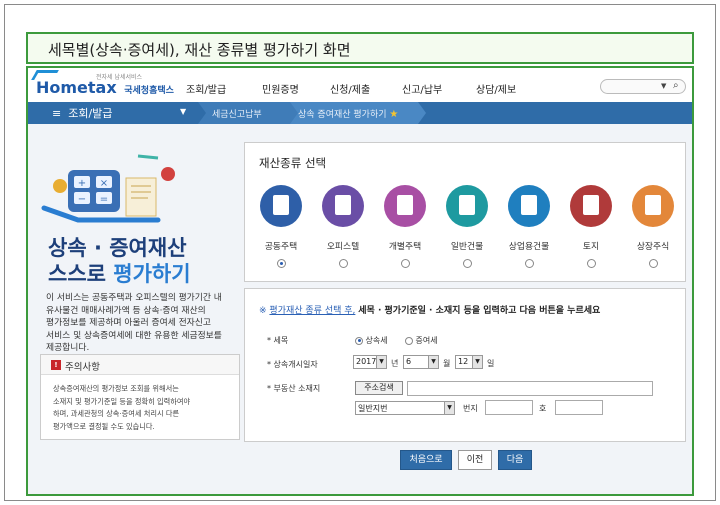 This screenshot has height=505, width=720. I want to click on page-title: 세목별(상속·증여세), 재산 종류별 평가하기 화면, so click(199, 50).